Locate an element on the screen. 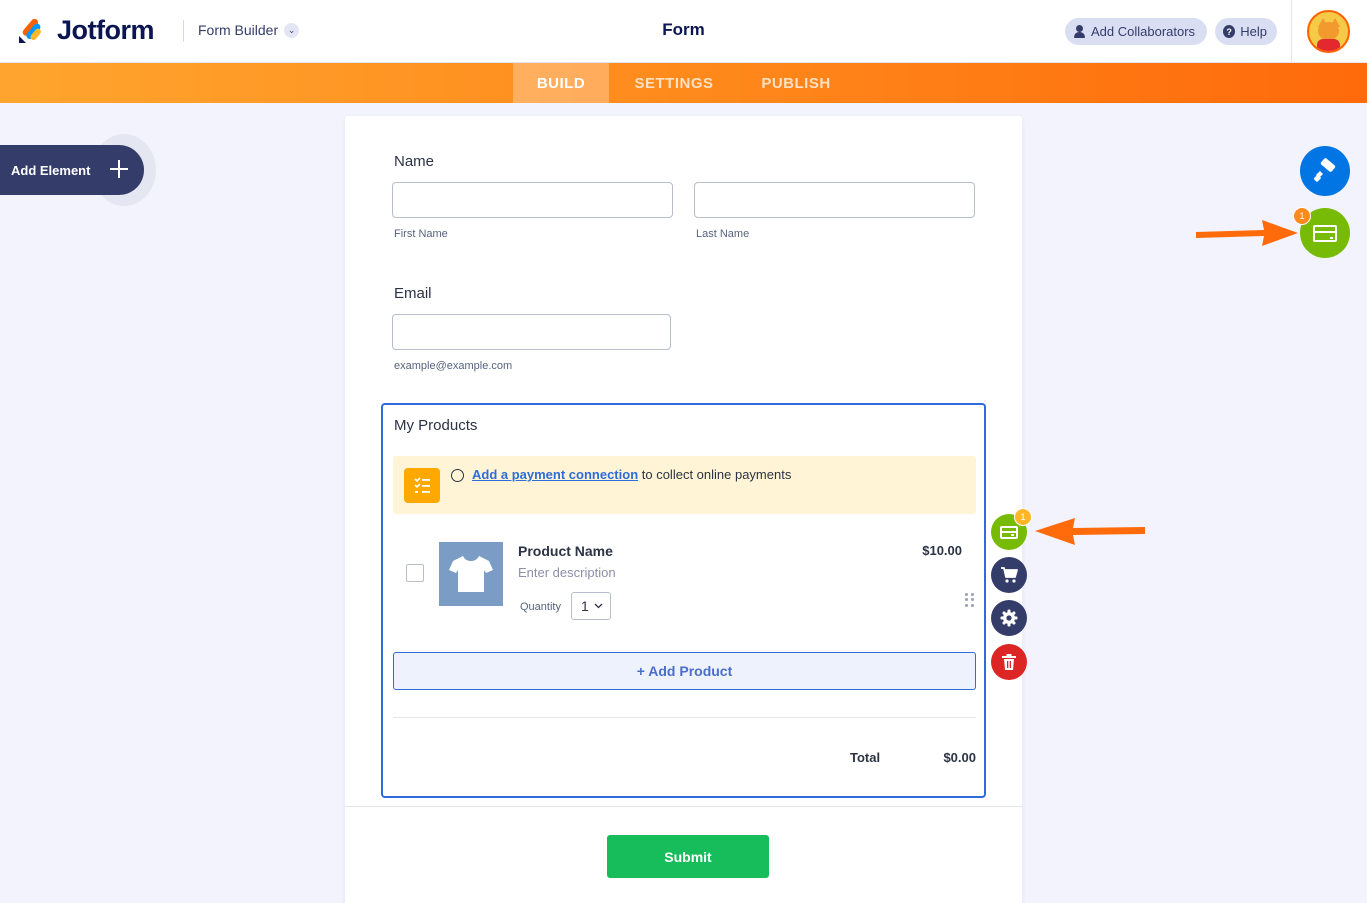  paint-roller-icon is located at coordinates (1324, 170).